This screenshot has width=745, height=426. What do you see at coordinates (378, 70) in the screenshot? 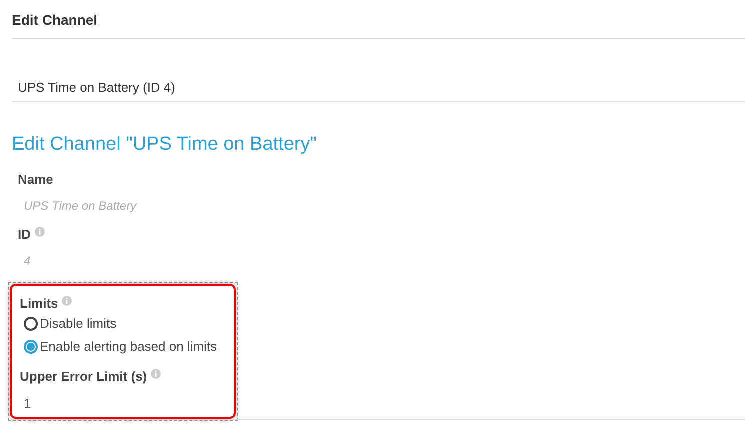
I see `channel-name: UPS Time on Battery (ID 4)` at bounding box center [378, 70].